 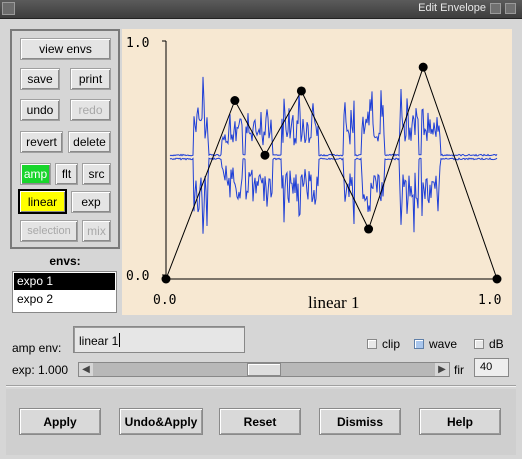 I want to click on undo-button: undo, so click(x=40, y=110).